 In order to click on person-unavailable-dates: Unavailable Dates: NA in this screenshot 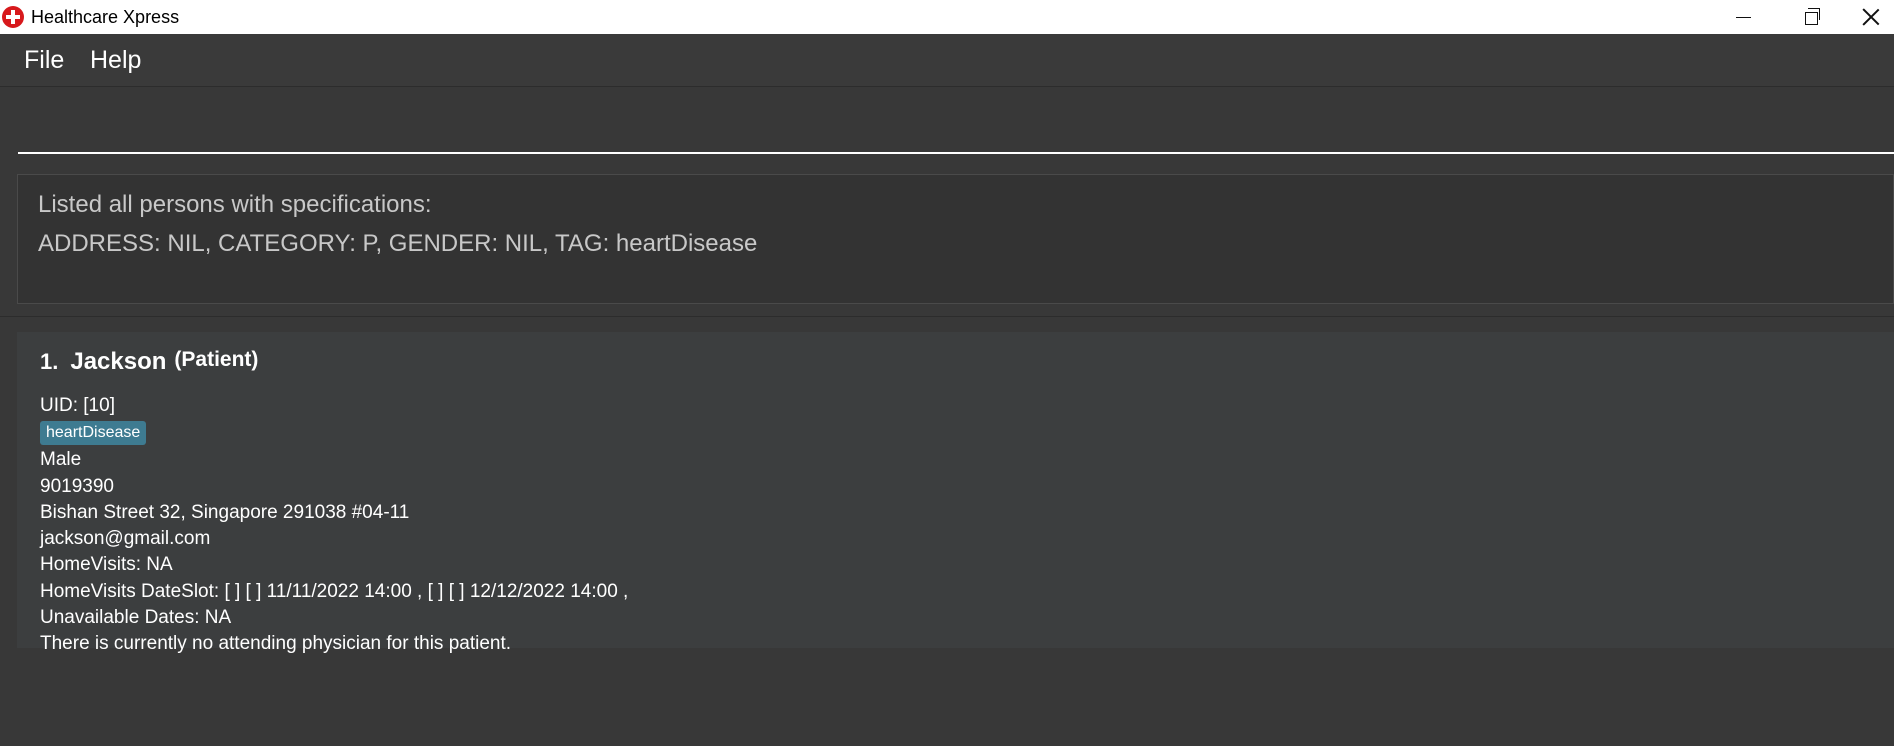, I will do `click(136, 618)`.